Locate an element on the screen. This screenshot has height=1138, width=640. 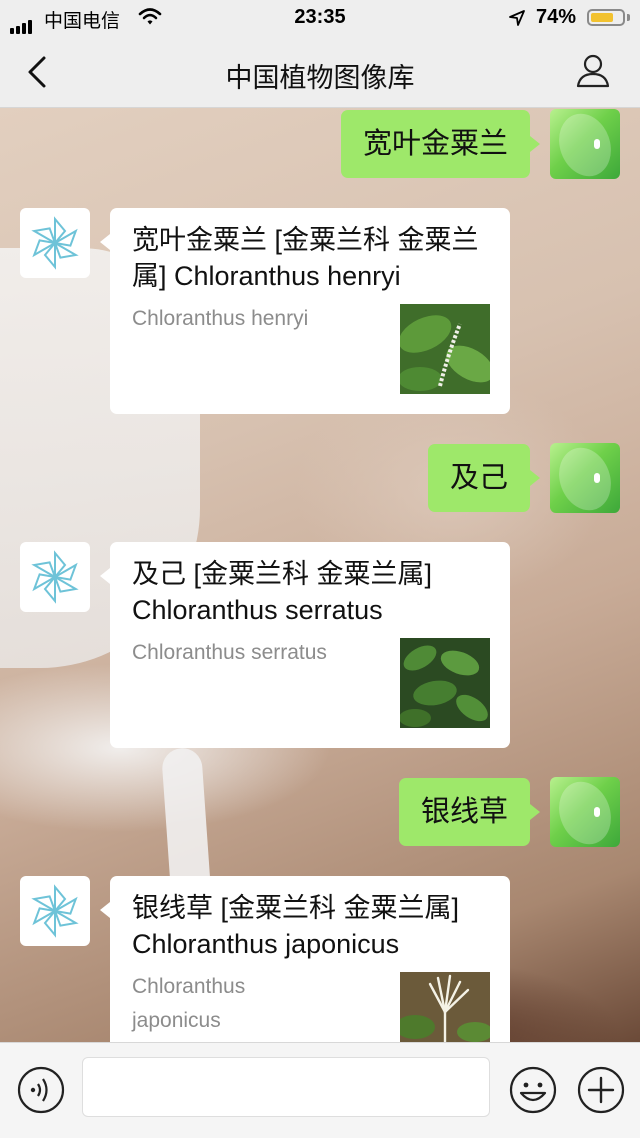
user-message-bubble: 银线草 is located at coordinates (469, 812).